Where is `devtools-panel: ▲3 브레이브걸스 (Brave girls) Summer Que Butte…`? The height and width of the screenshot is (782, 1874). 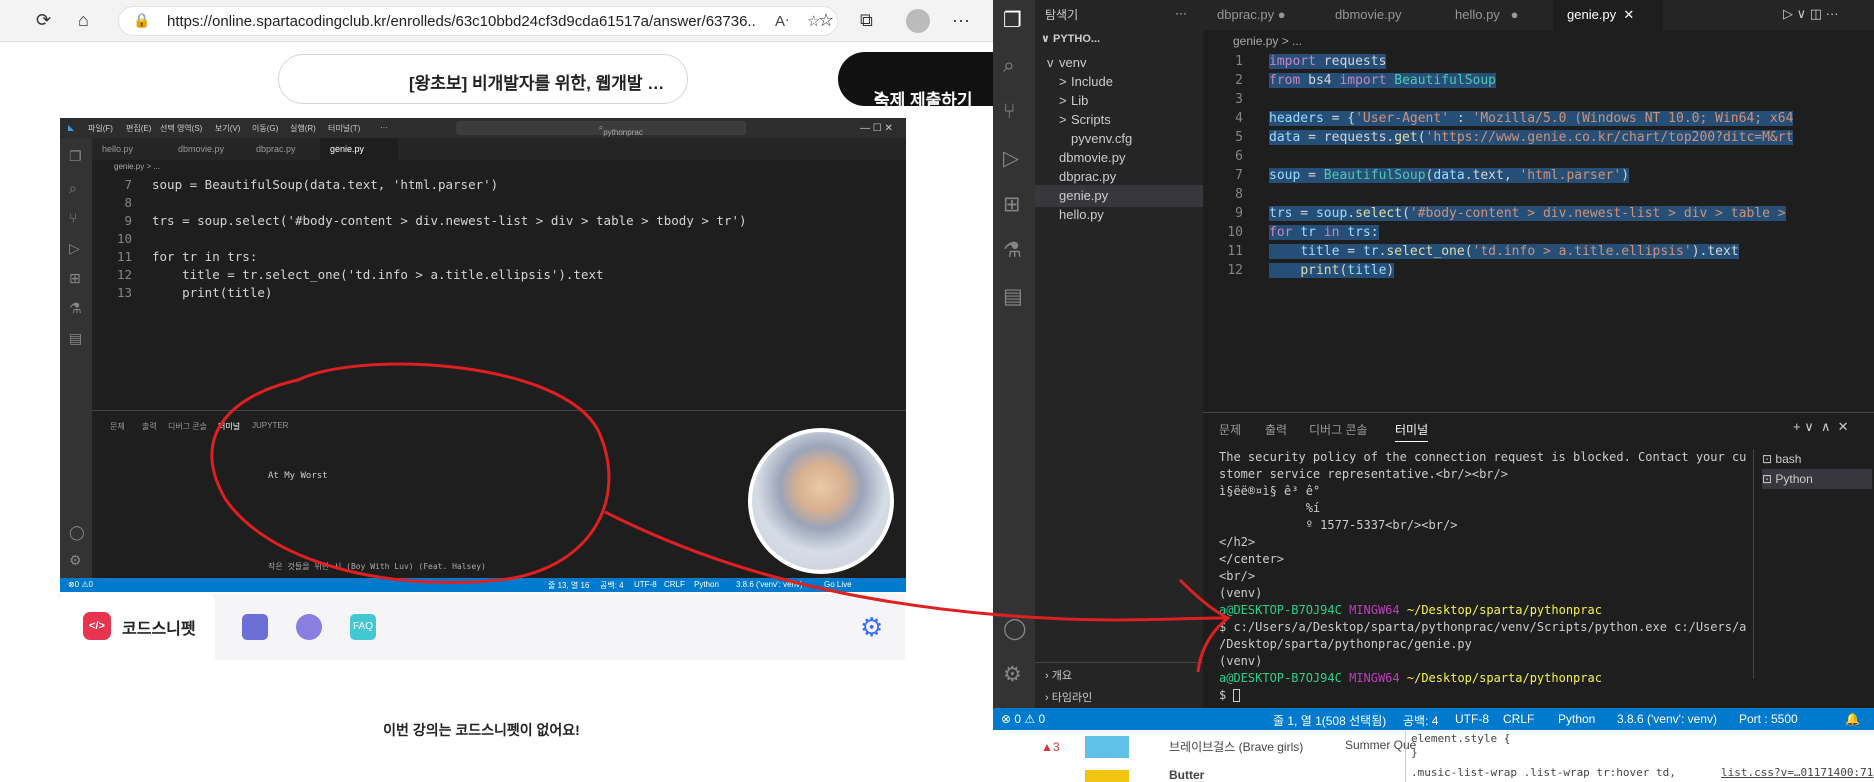
devtools-panel: ▲3 브레이브걸스 (Brave girls) Summer Que Butte… is located at coordinates (1433, 756).